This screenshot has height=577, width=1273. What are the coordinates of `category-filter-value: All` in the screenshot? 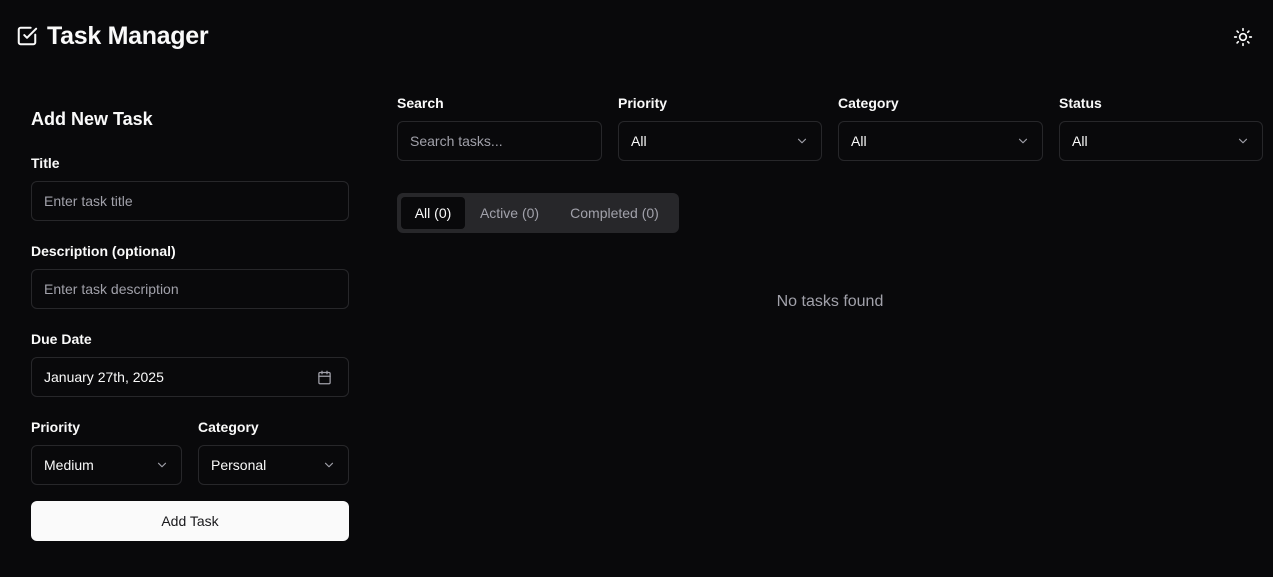 It's located at (859, 141).